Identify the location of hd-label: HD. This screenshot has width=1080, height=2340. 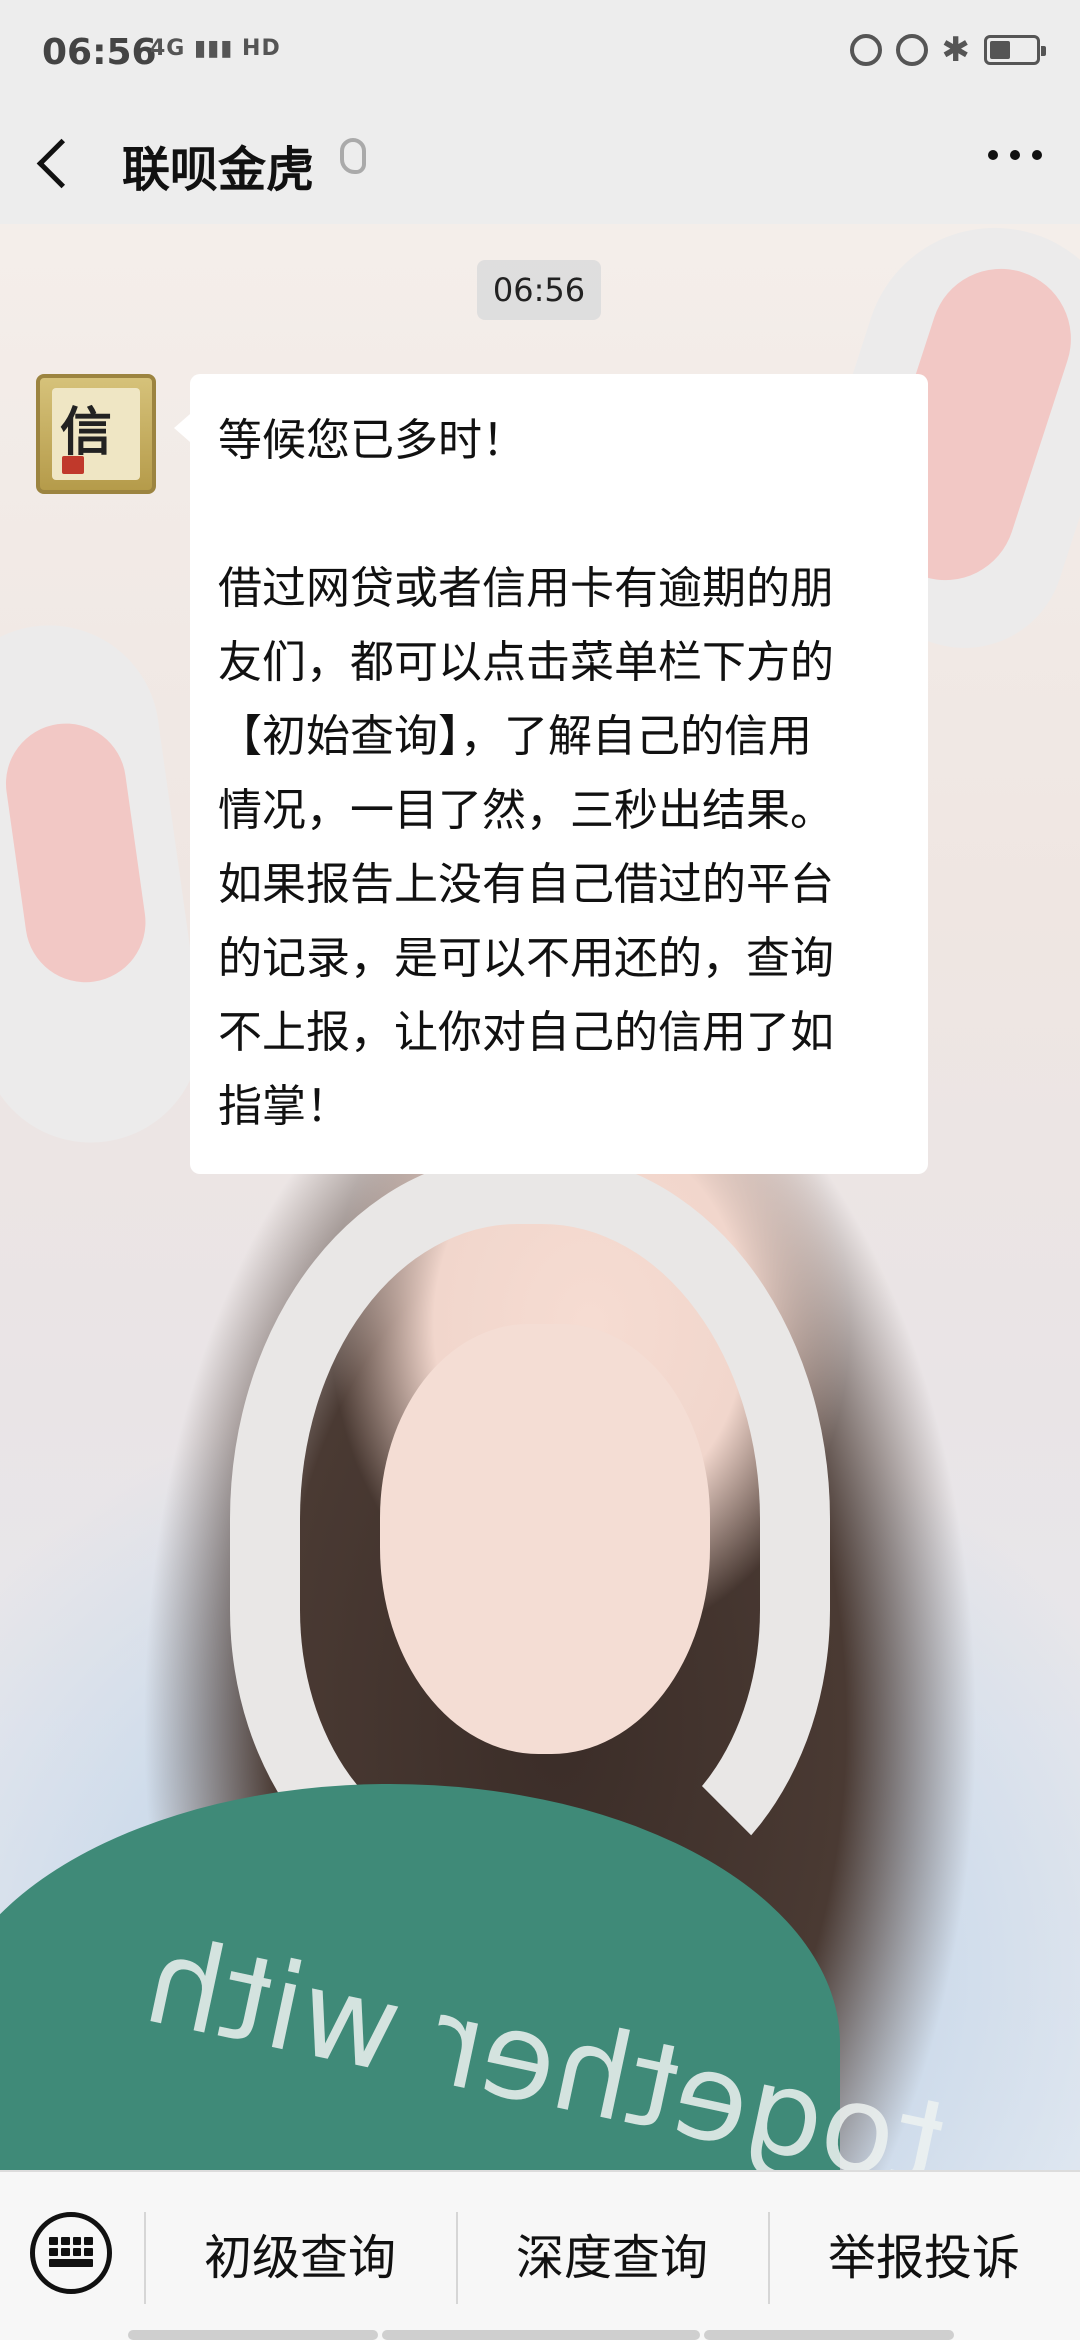
(261, 48).